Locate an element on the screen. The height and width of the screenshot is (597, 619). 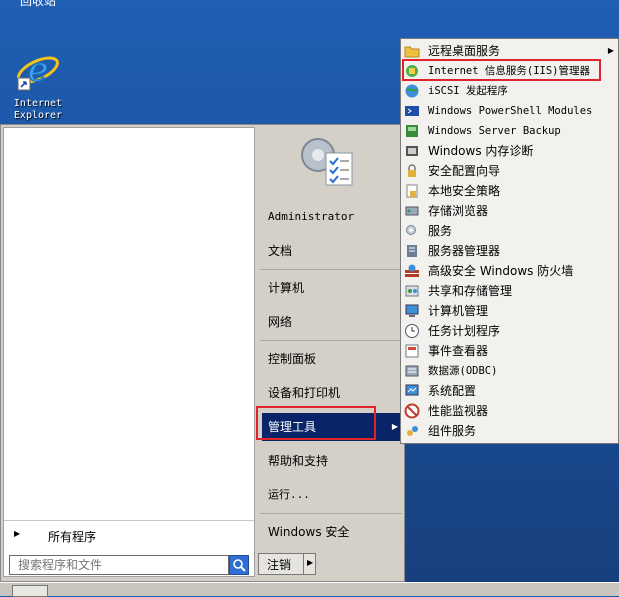
search-button is located at coordinates (239, 565).